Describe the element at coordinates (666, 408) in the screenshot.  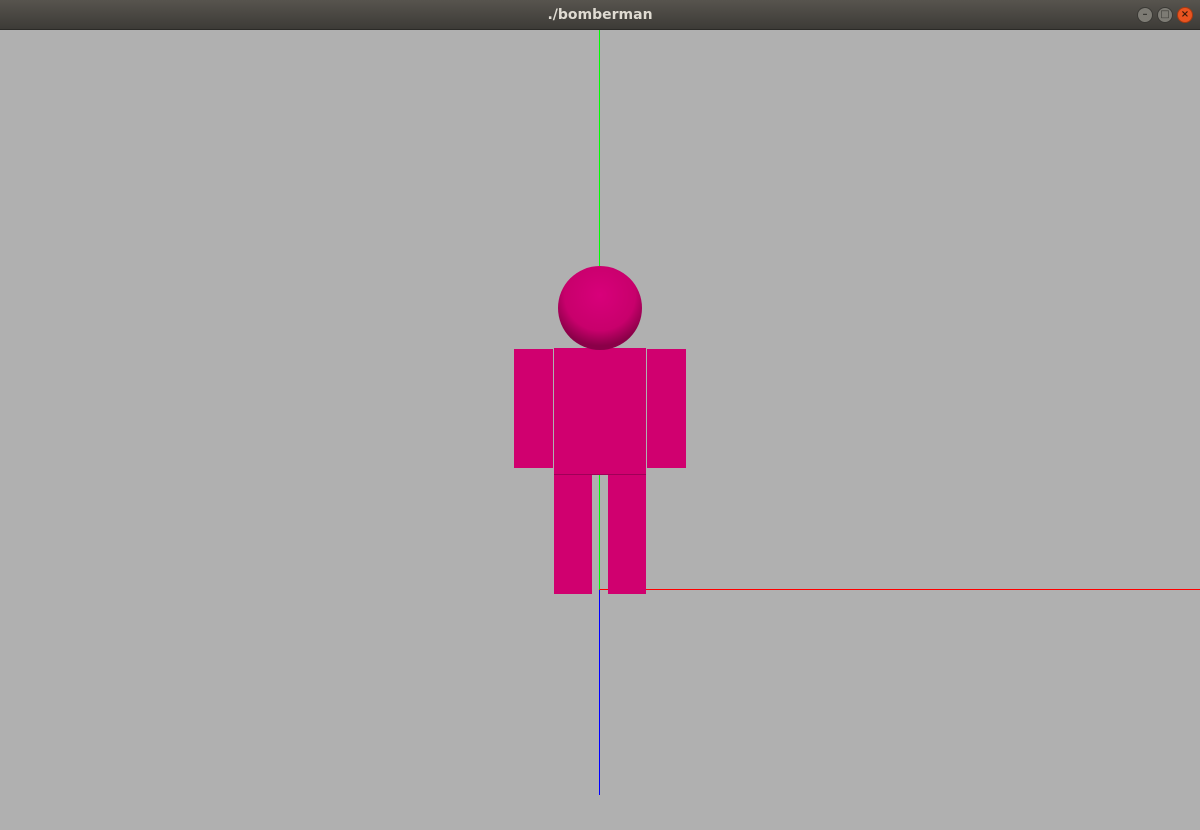
I see `player-right-arm` at that location.